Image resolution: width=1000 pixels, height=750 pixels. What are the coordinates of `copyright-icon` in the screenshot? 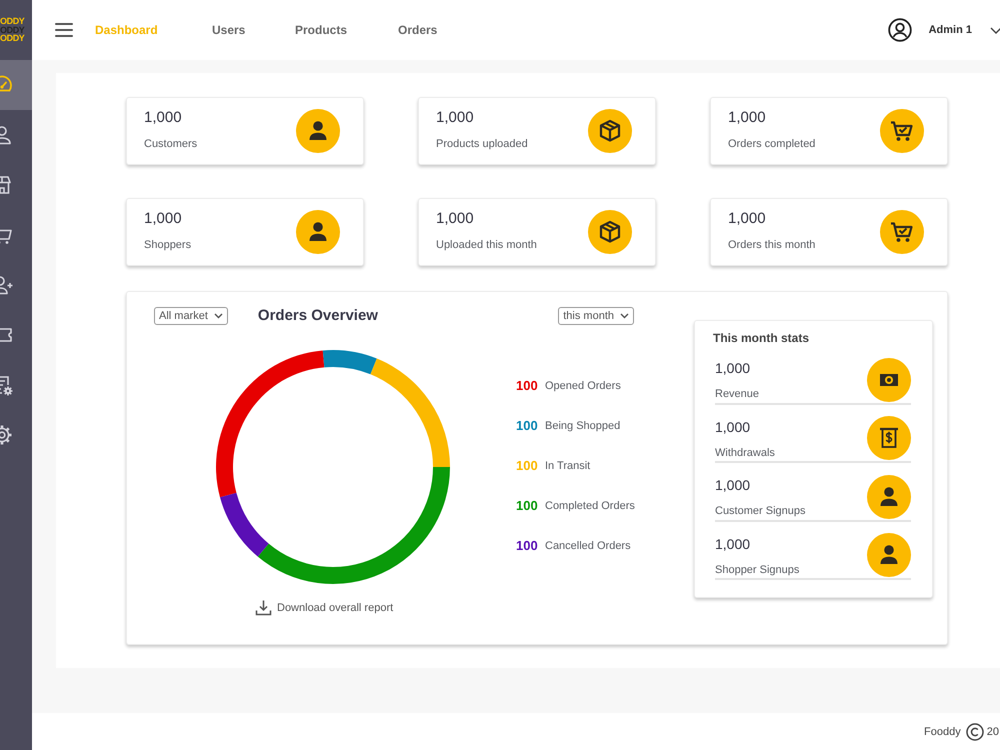 It's located at (975, 731).